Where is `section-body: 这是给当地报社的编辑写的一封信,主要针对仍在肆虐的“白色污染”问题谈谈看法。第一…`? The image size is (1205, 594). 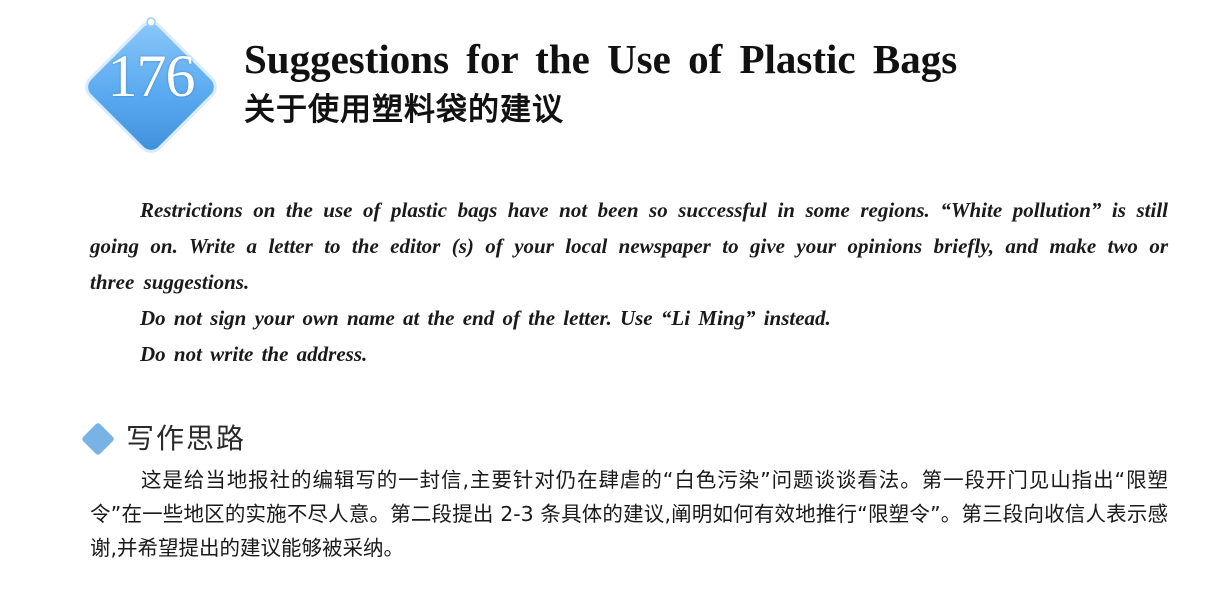 section-body: 这是给当地报社的编辑写的一封信,主要针对仍在肆虐的“白色污染”问题谈谈看法。第一… is located at coordinates (629, 514).